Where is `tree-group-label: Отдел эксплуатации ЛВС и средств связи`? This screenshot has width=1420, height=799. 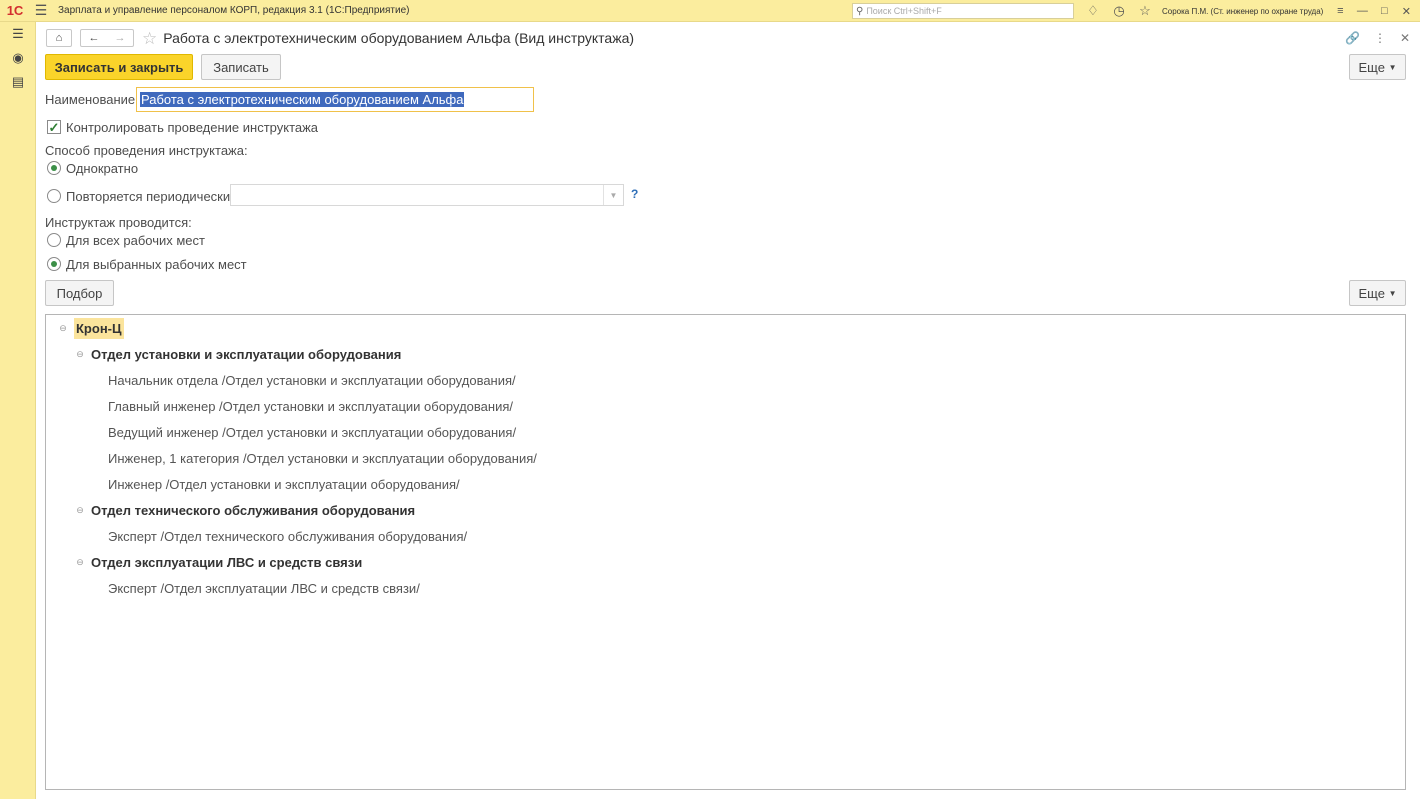
tree-group-label: Отдел эксплуатации ЛВС и средств связи is located at coordinates (227, 562).